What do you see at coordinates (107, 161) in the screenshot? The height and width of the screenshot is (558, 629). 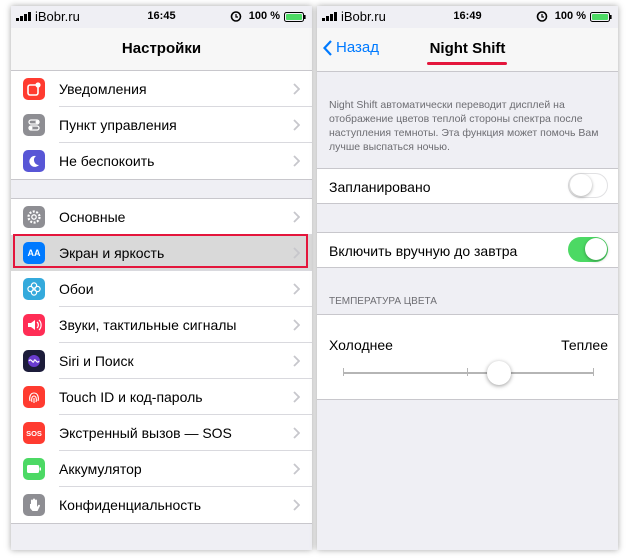 I see `settings-item-label: Не беспокоить` at bounding box center [107, 161].